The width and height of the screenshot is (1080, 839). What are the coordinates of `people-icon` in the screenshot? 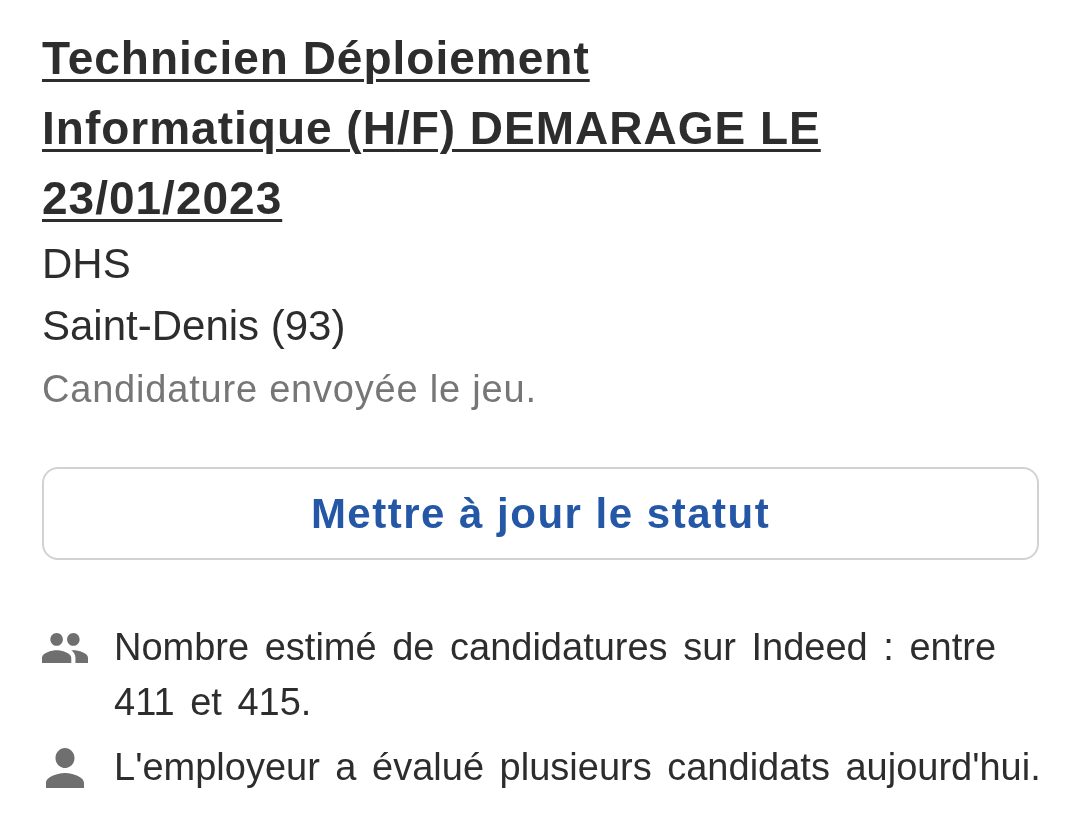 It's located at (65, 647).